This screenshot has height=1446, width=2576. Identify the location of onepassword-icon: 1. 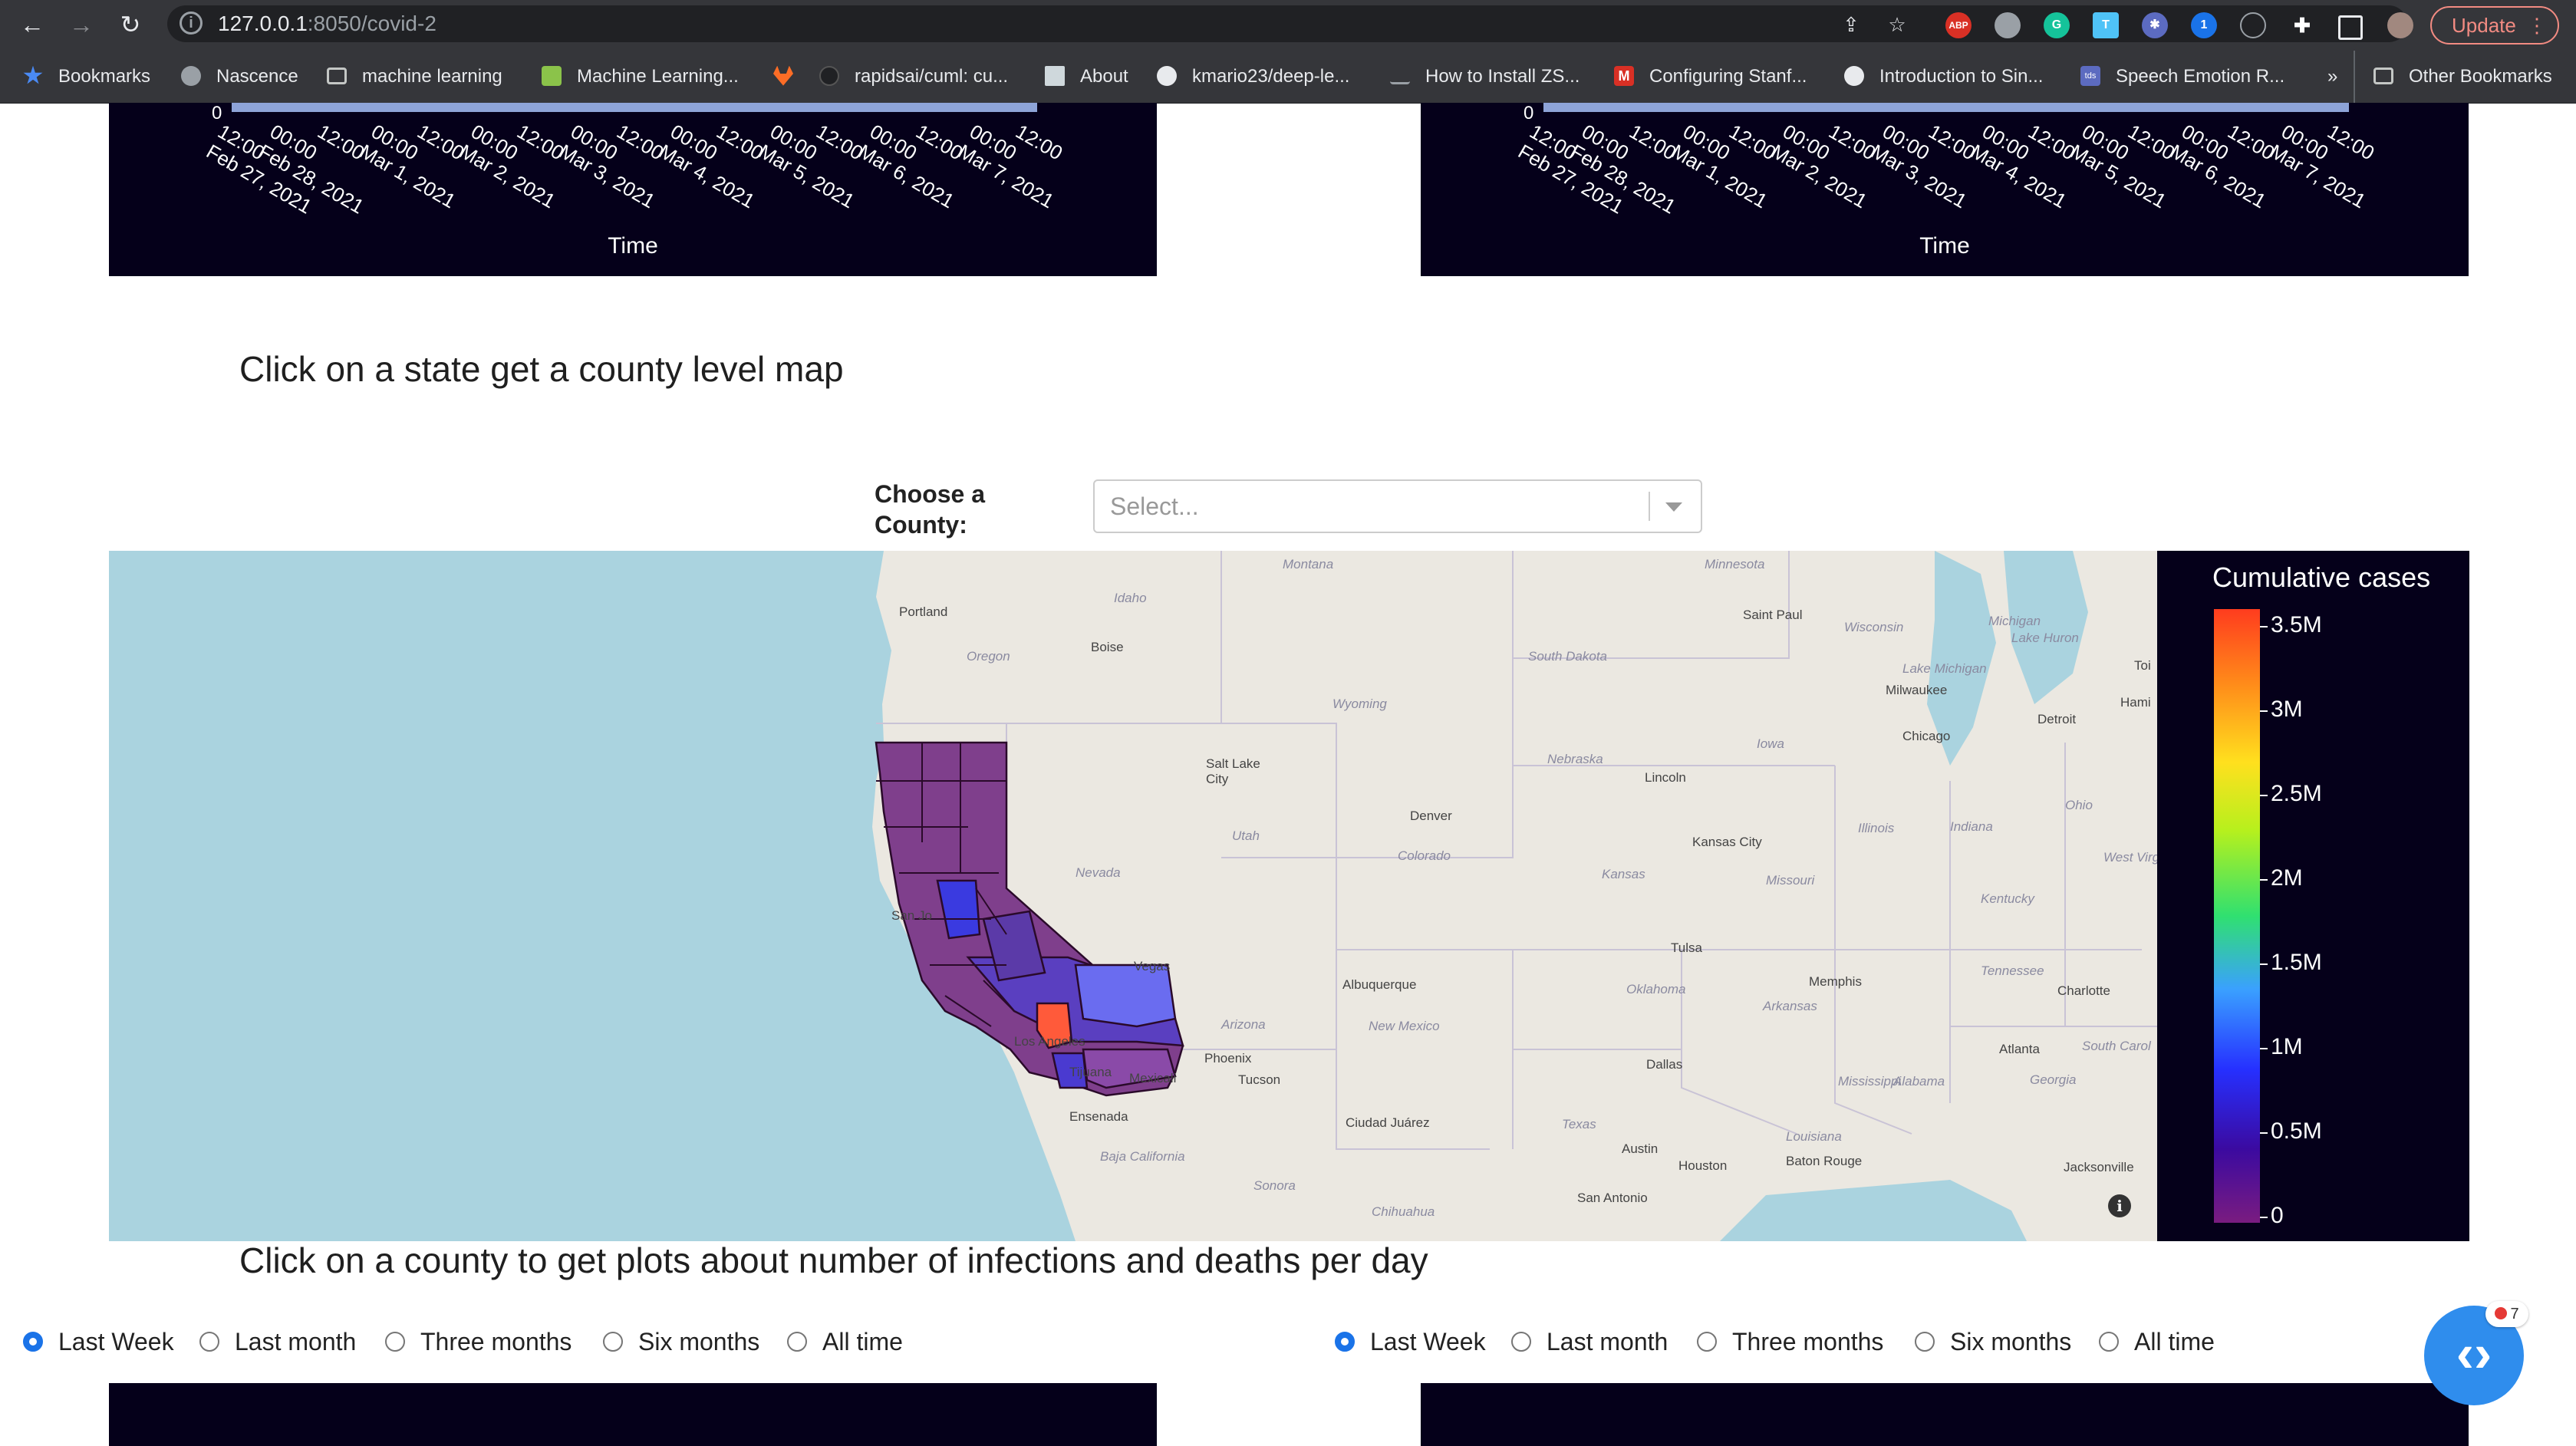
(2204, 25).